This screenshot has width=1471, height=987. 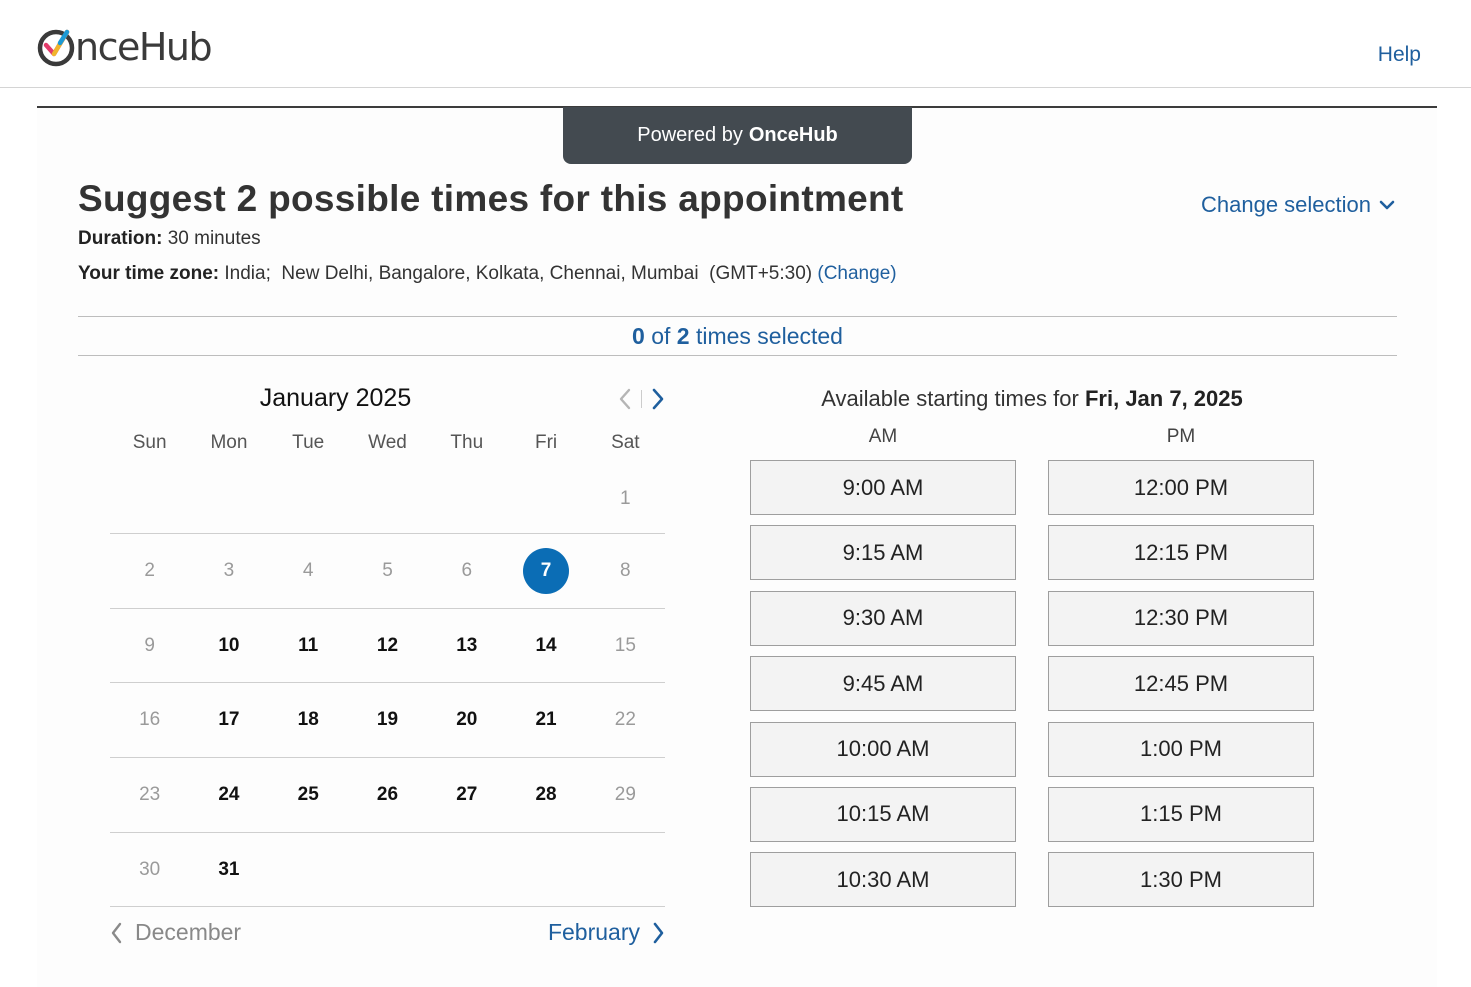 I want to click on chevron-down-icon, so click(x=1387, y=205).